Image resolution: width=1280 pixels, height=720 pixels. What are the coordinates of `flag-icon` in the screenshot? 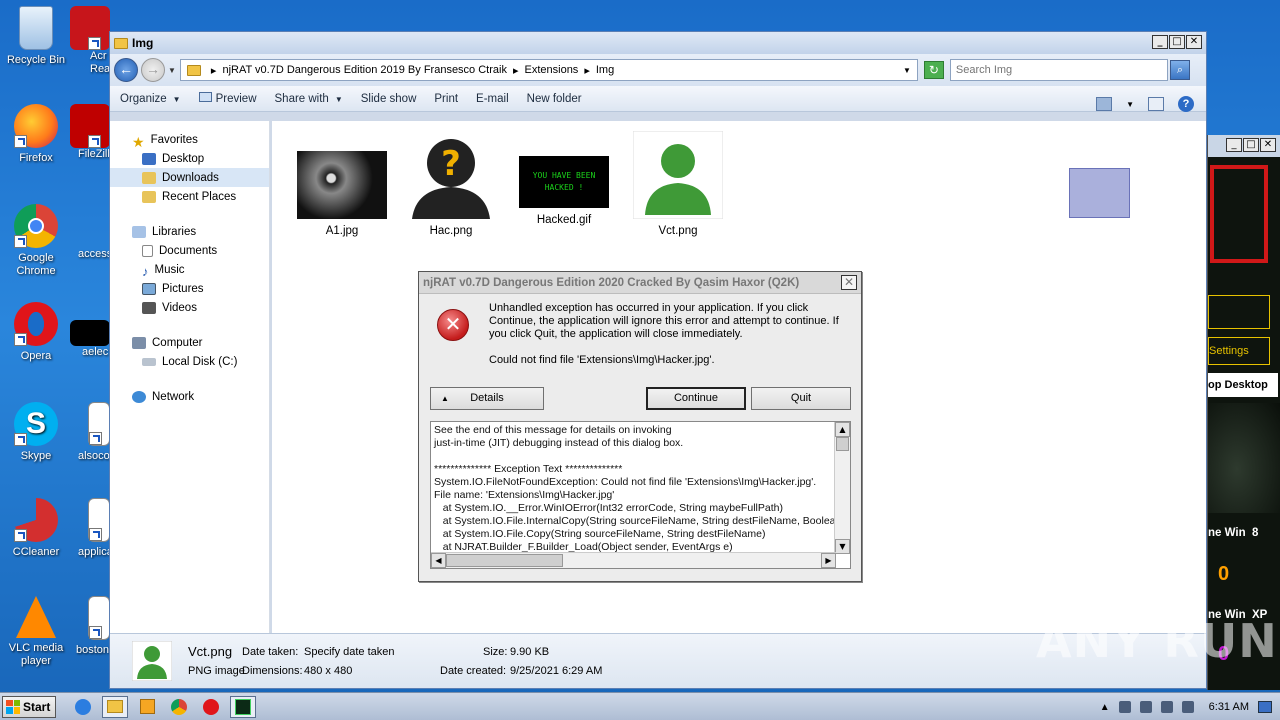 It's located at (1124, 707).